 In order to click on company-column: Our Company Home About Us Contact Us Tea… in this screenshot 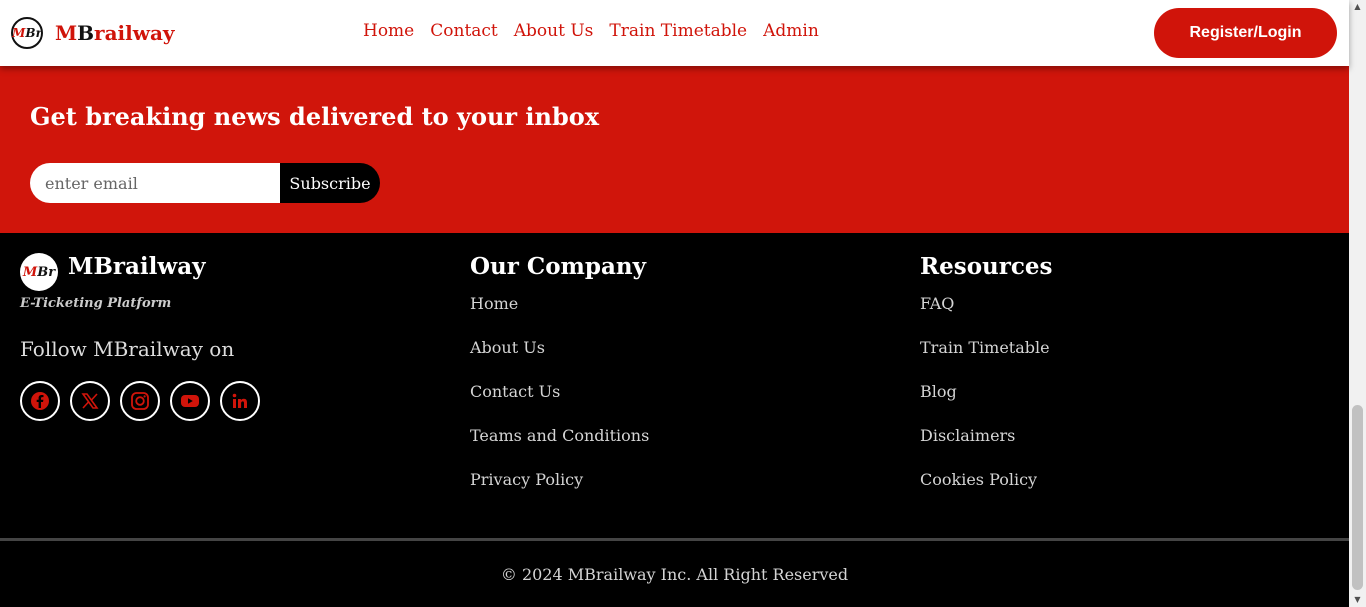, I will do `click(559, 383)`.